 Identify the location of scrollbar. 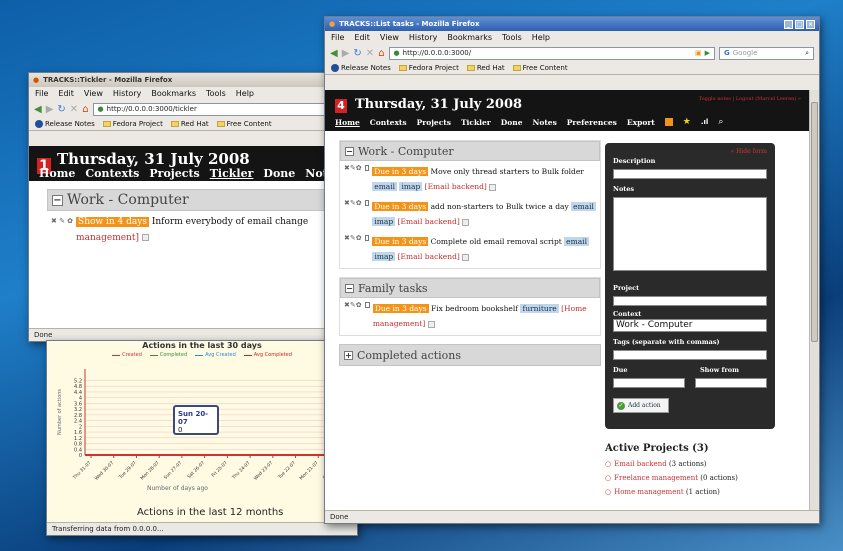
(814, 300).